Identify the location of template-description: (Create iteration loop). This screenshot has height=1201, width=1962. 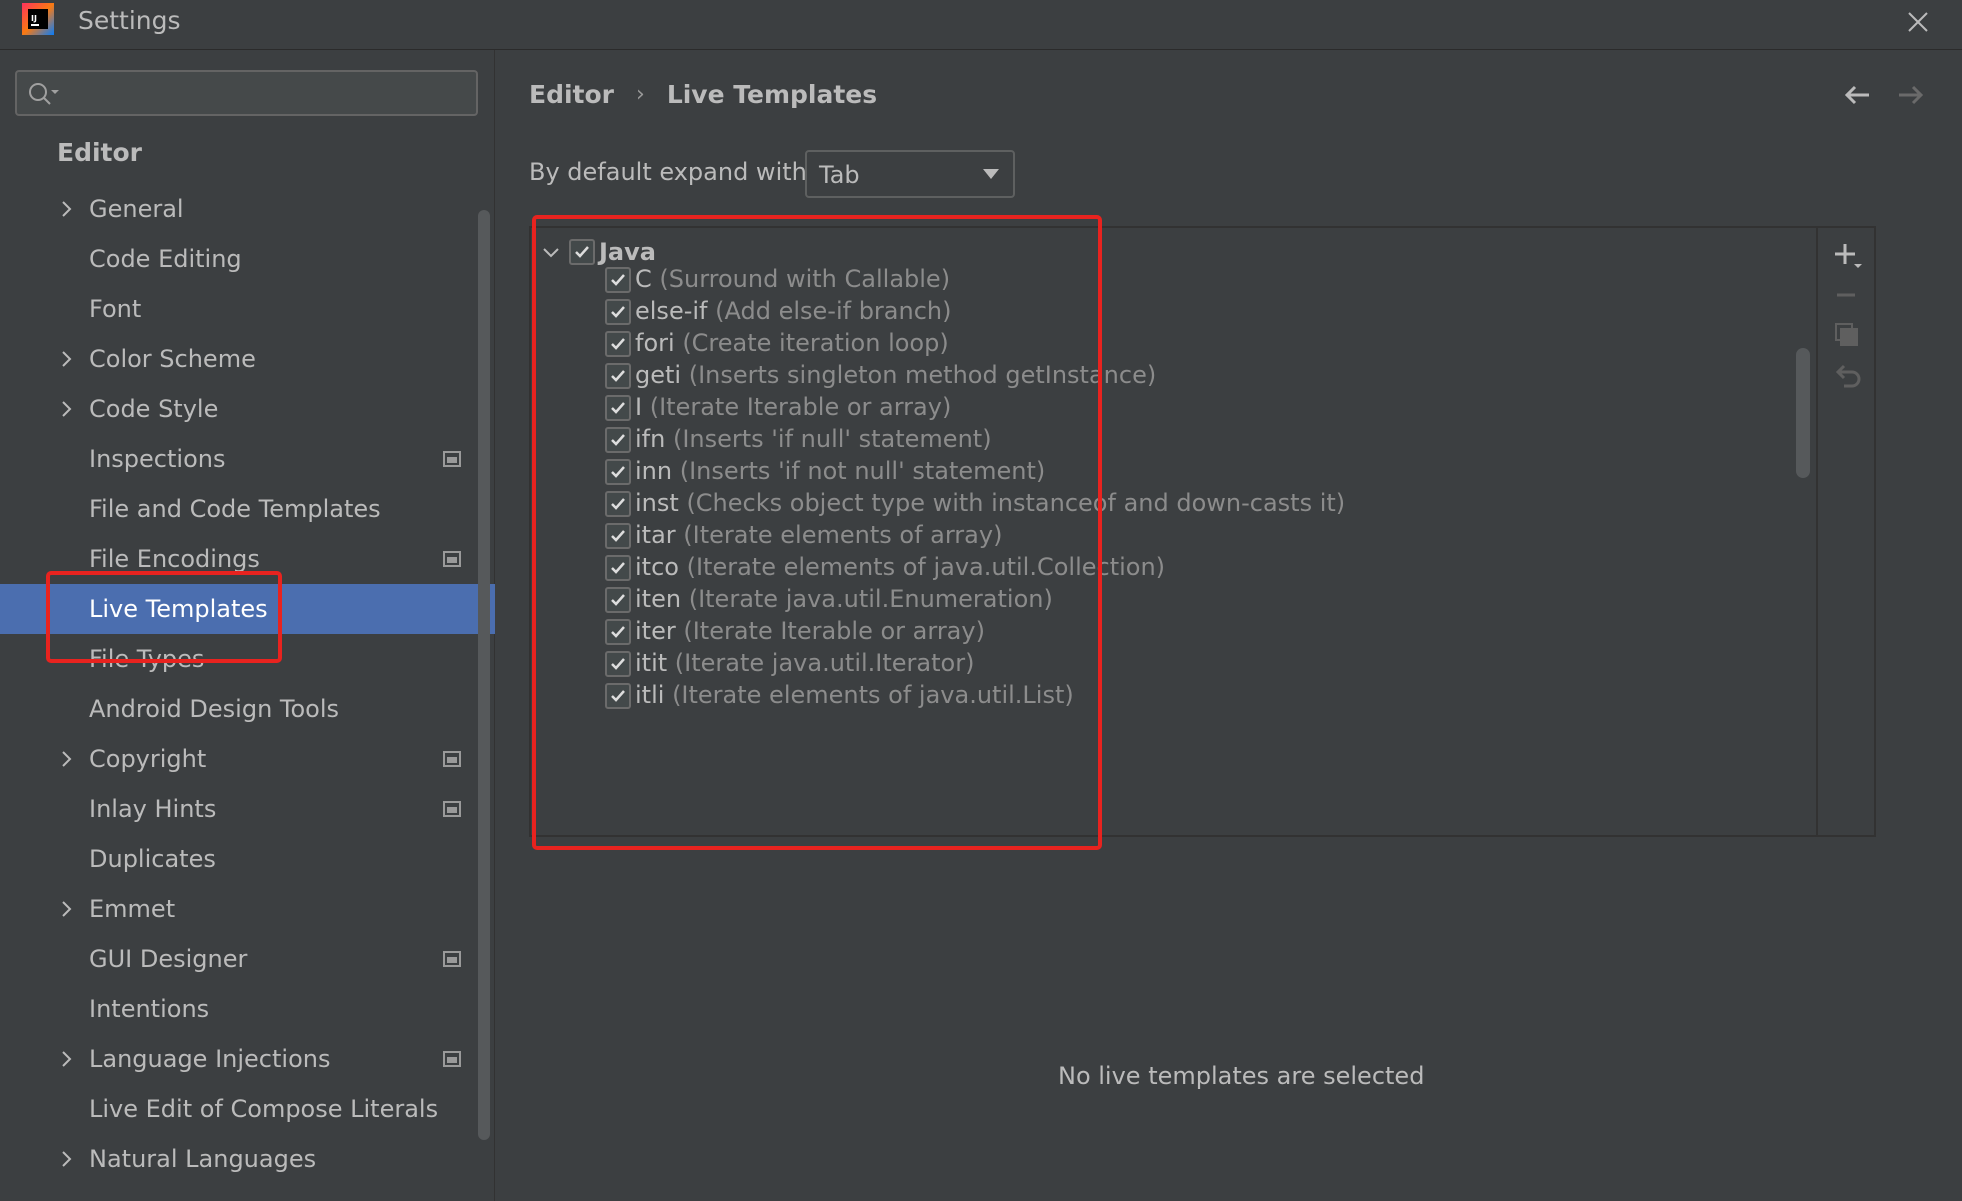
(815, 343).